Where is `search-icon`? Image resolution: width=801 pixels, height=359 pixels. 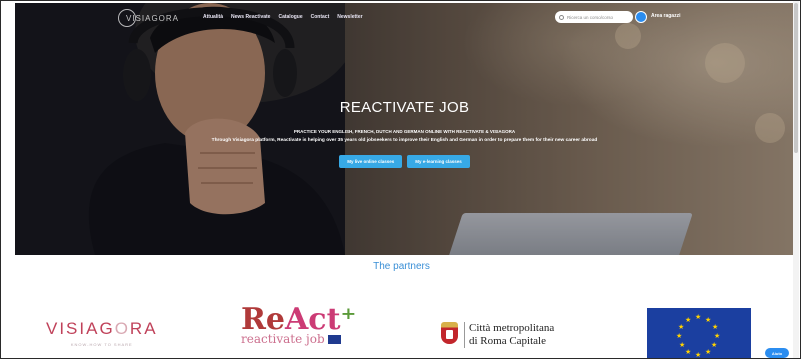
search-icon is located at coordinates (561, 17).